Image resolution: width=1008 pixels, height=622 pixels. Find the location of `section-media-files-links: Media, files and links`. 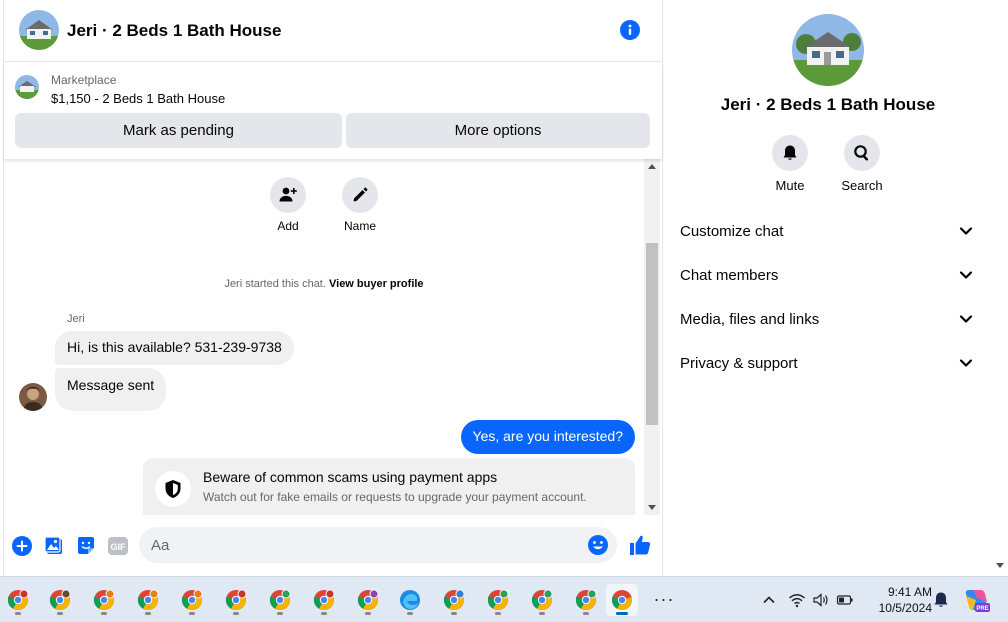

section-media-files-links: Media, files and links is located at coordinates (827, 319).